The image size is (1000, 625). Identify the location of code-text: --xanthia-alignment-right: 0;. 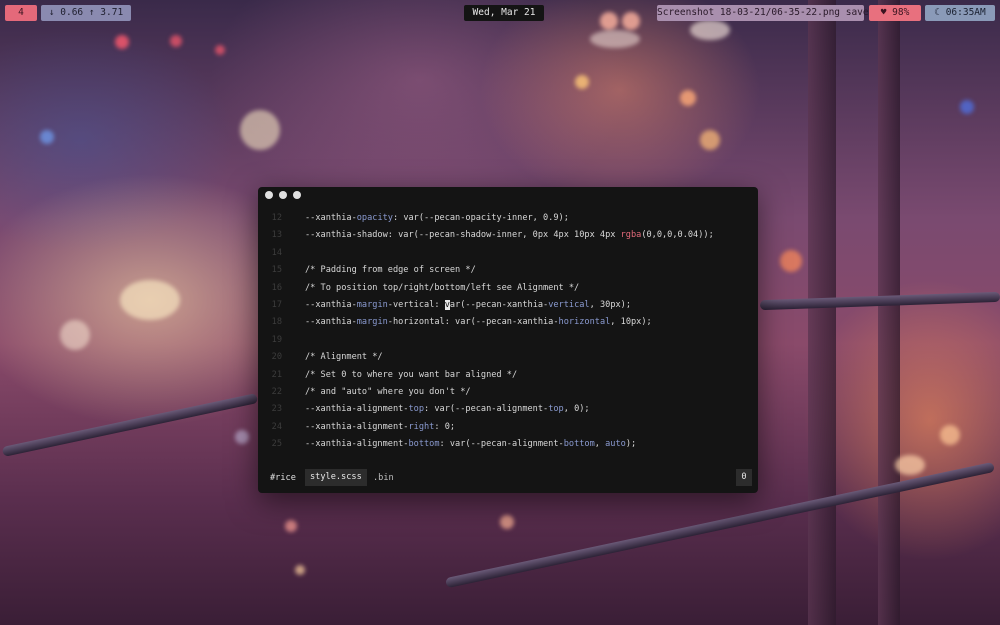
(380, 427).